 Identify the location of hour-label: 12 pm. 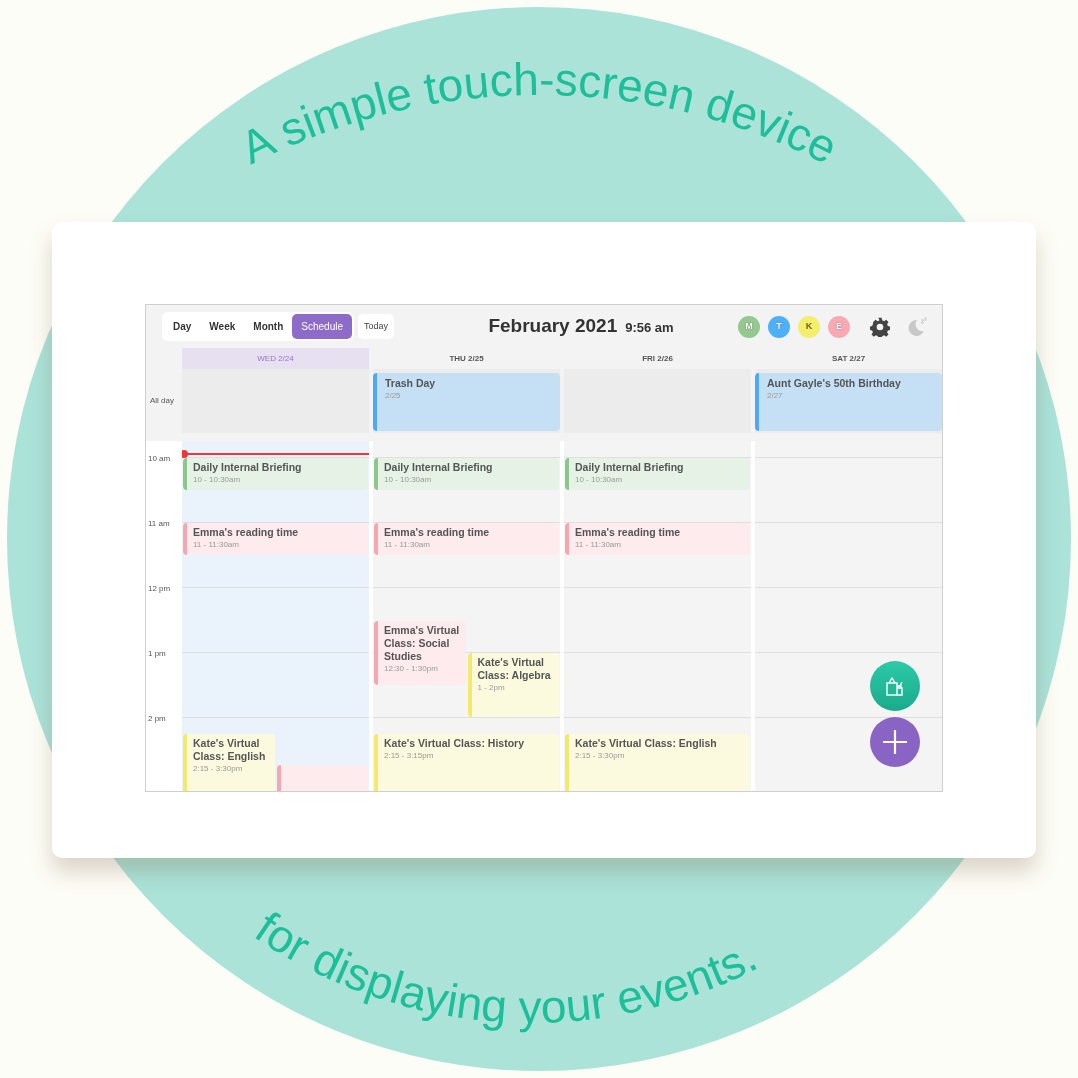
(159, 589).